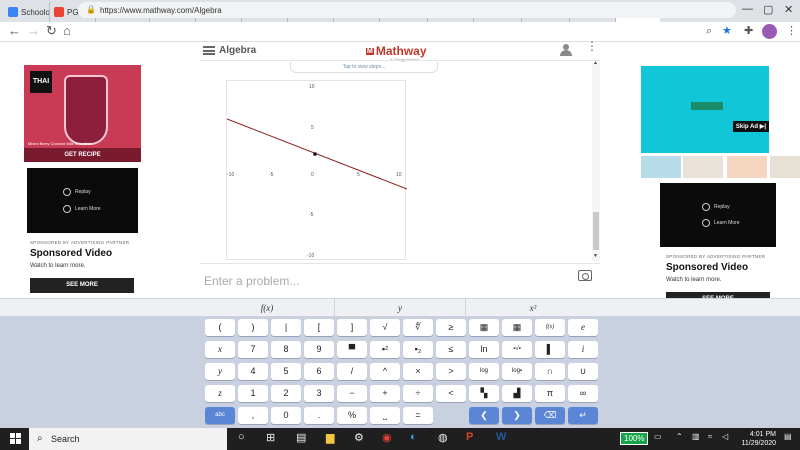  I want to click on keypad-key: ▀, so click(352, 349).